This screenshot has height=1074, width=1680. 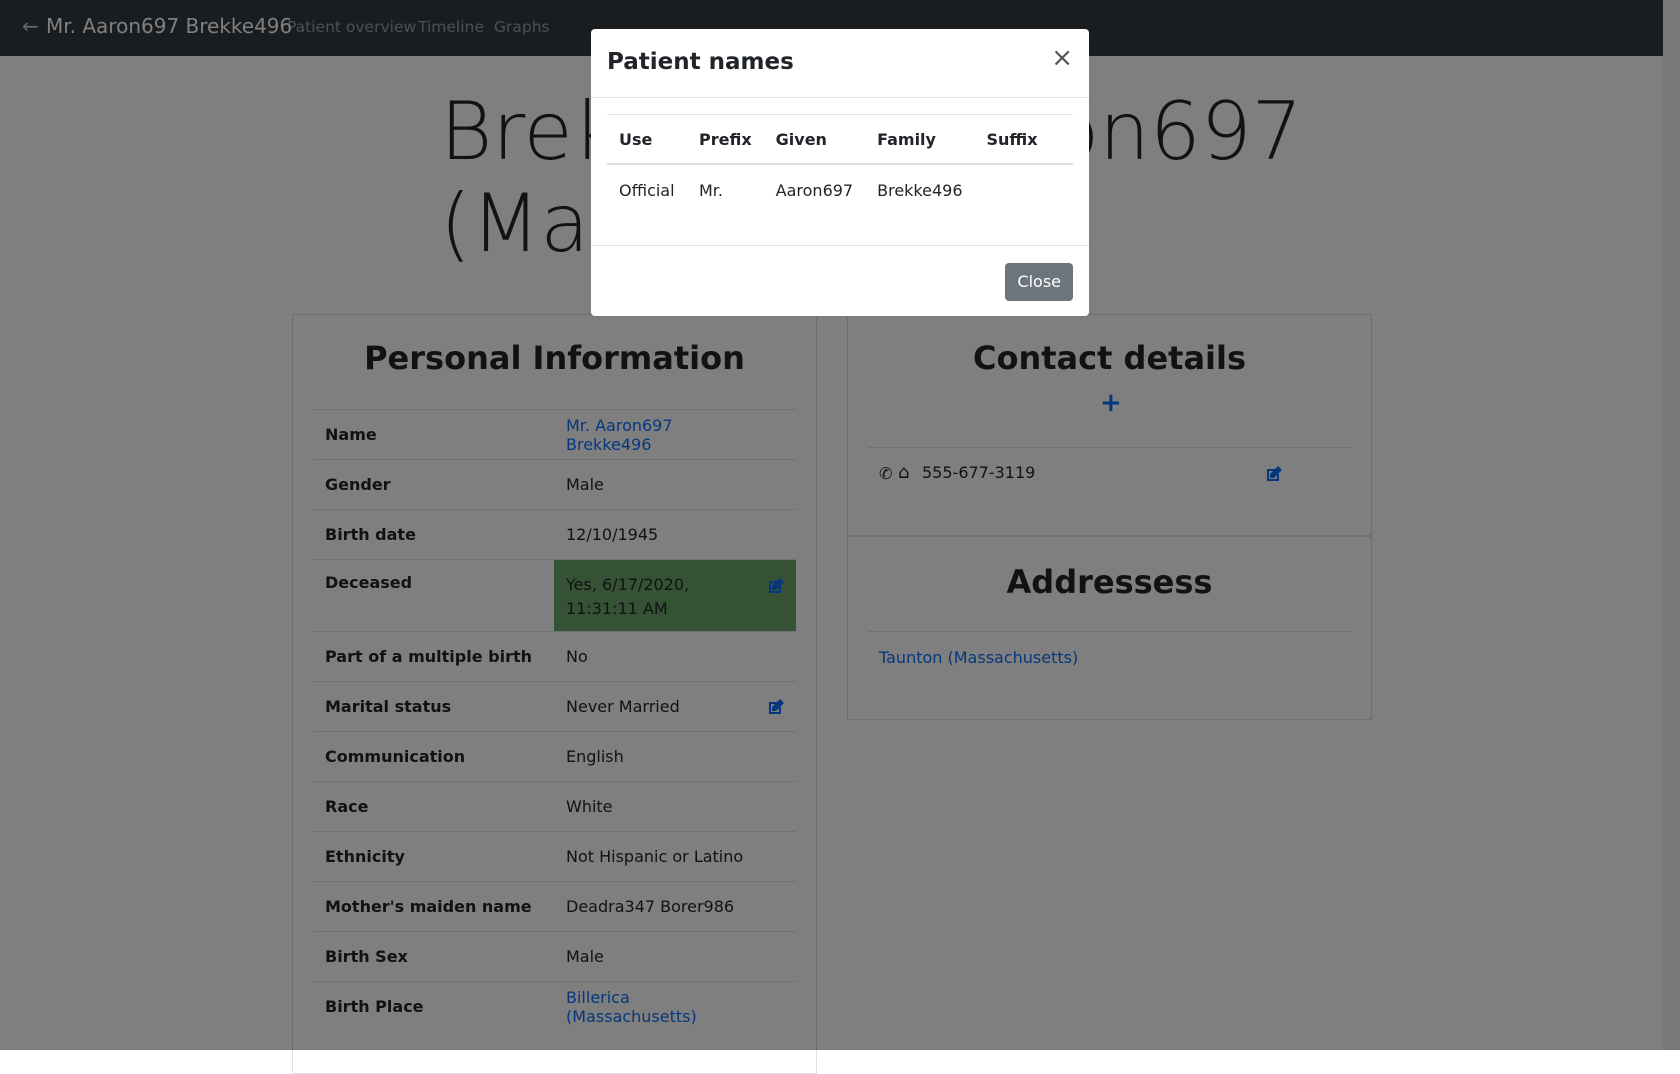 I want to click on column-header-family: Family, so click(x=920, y=139).